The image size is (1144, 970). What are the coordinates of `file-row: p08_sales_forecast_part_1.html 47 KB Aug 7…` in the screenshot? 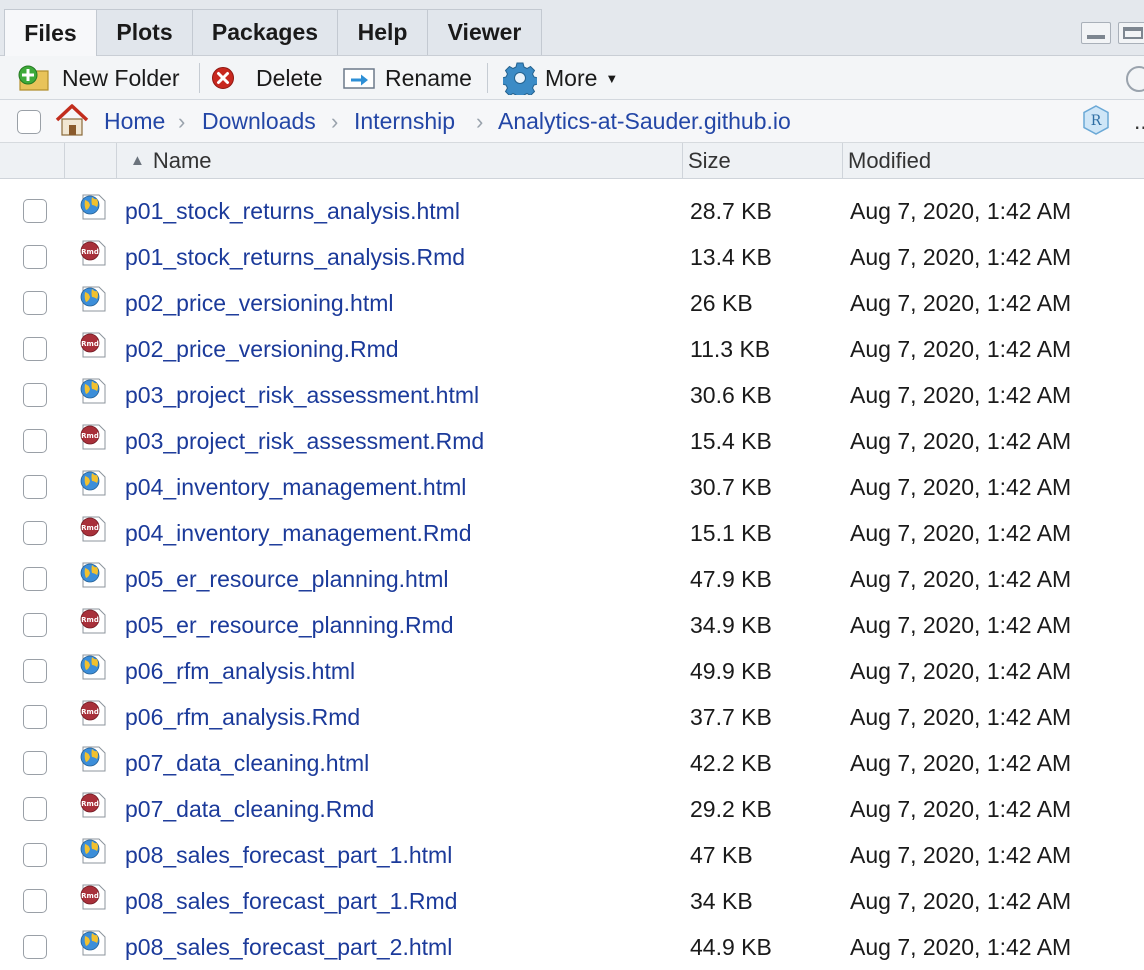 It's located at (572, 855).